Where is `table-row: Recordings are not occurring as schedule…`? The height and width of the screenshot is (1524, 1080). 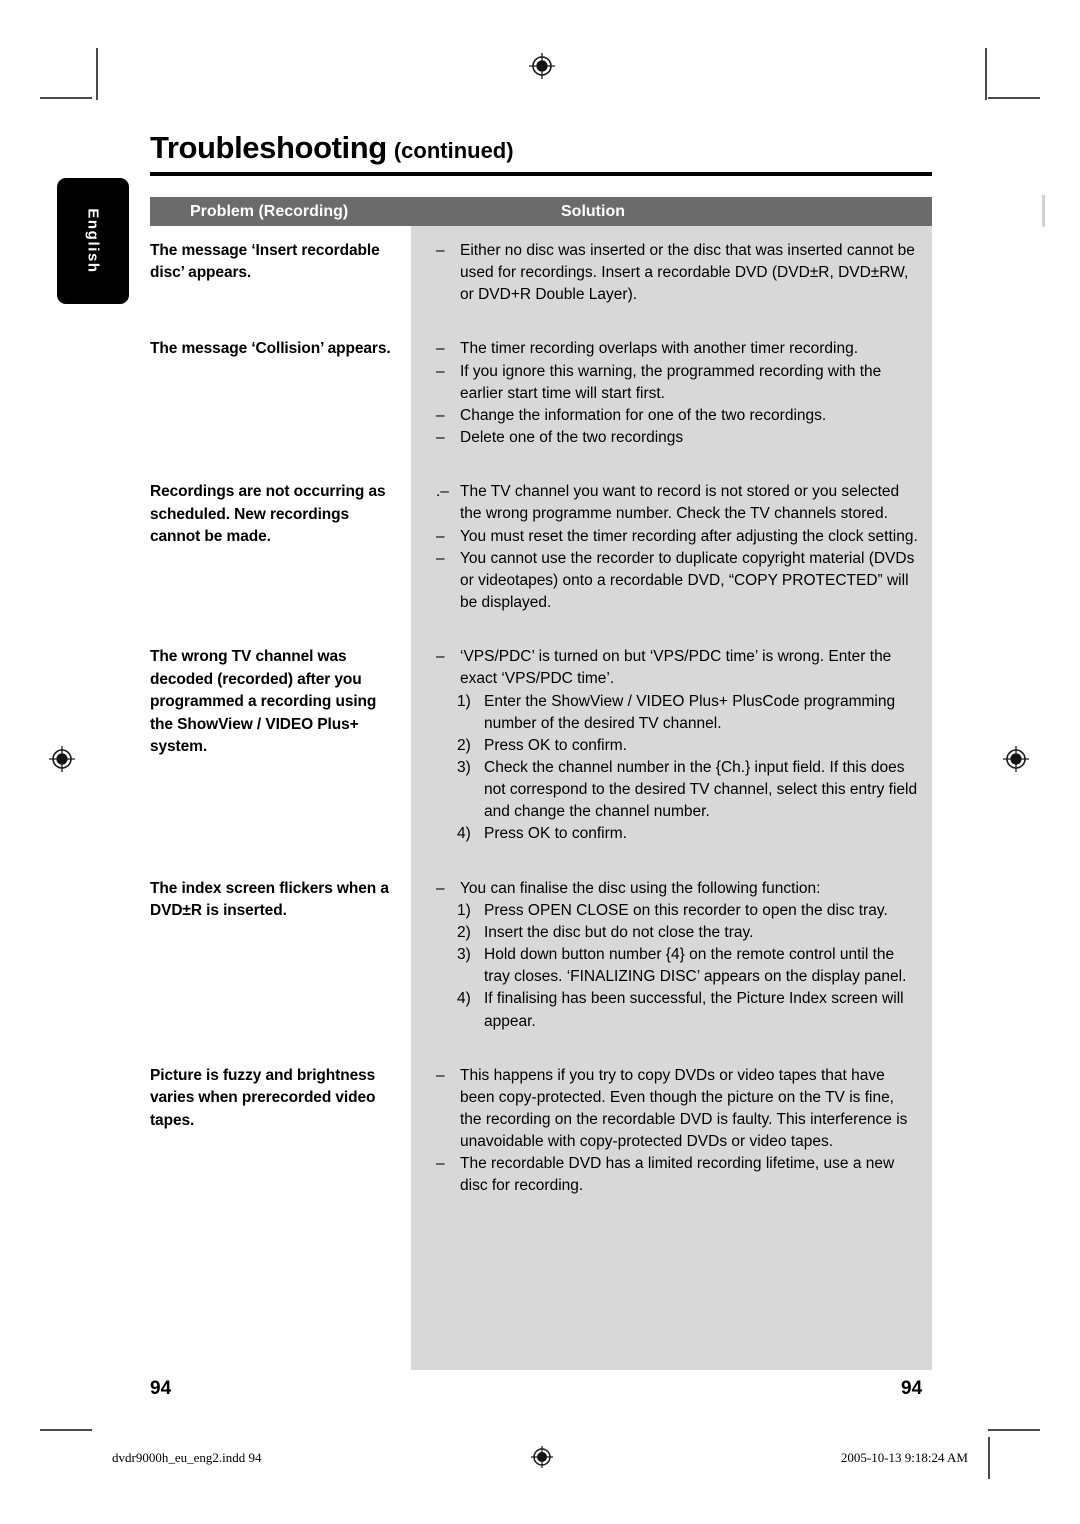
table-row: Recordings are not occurring as schedule… is located at coordinates (541, 540).